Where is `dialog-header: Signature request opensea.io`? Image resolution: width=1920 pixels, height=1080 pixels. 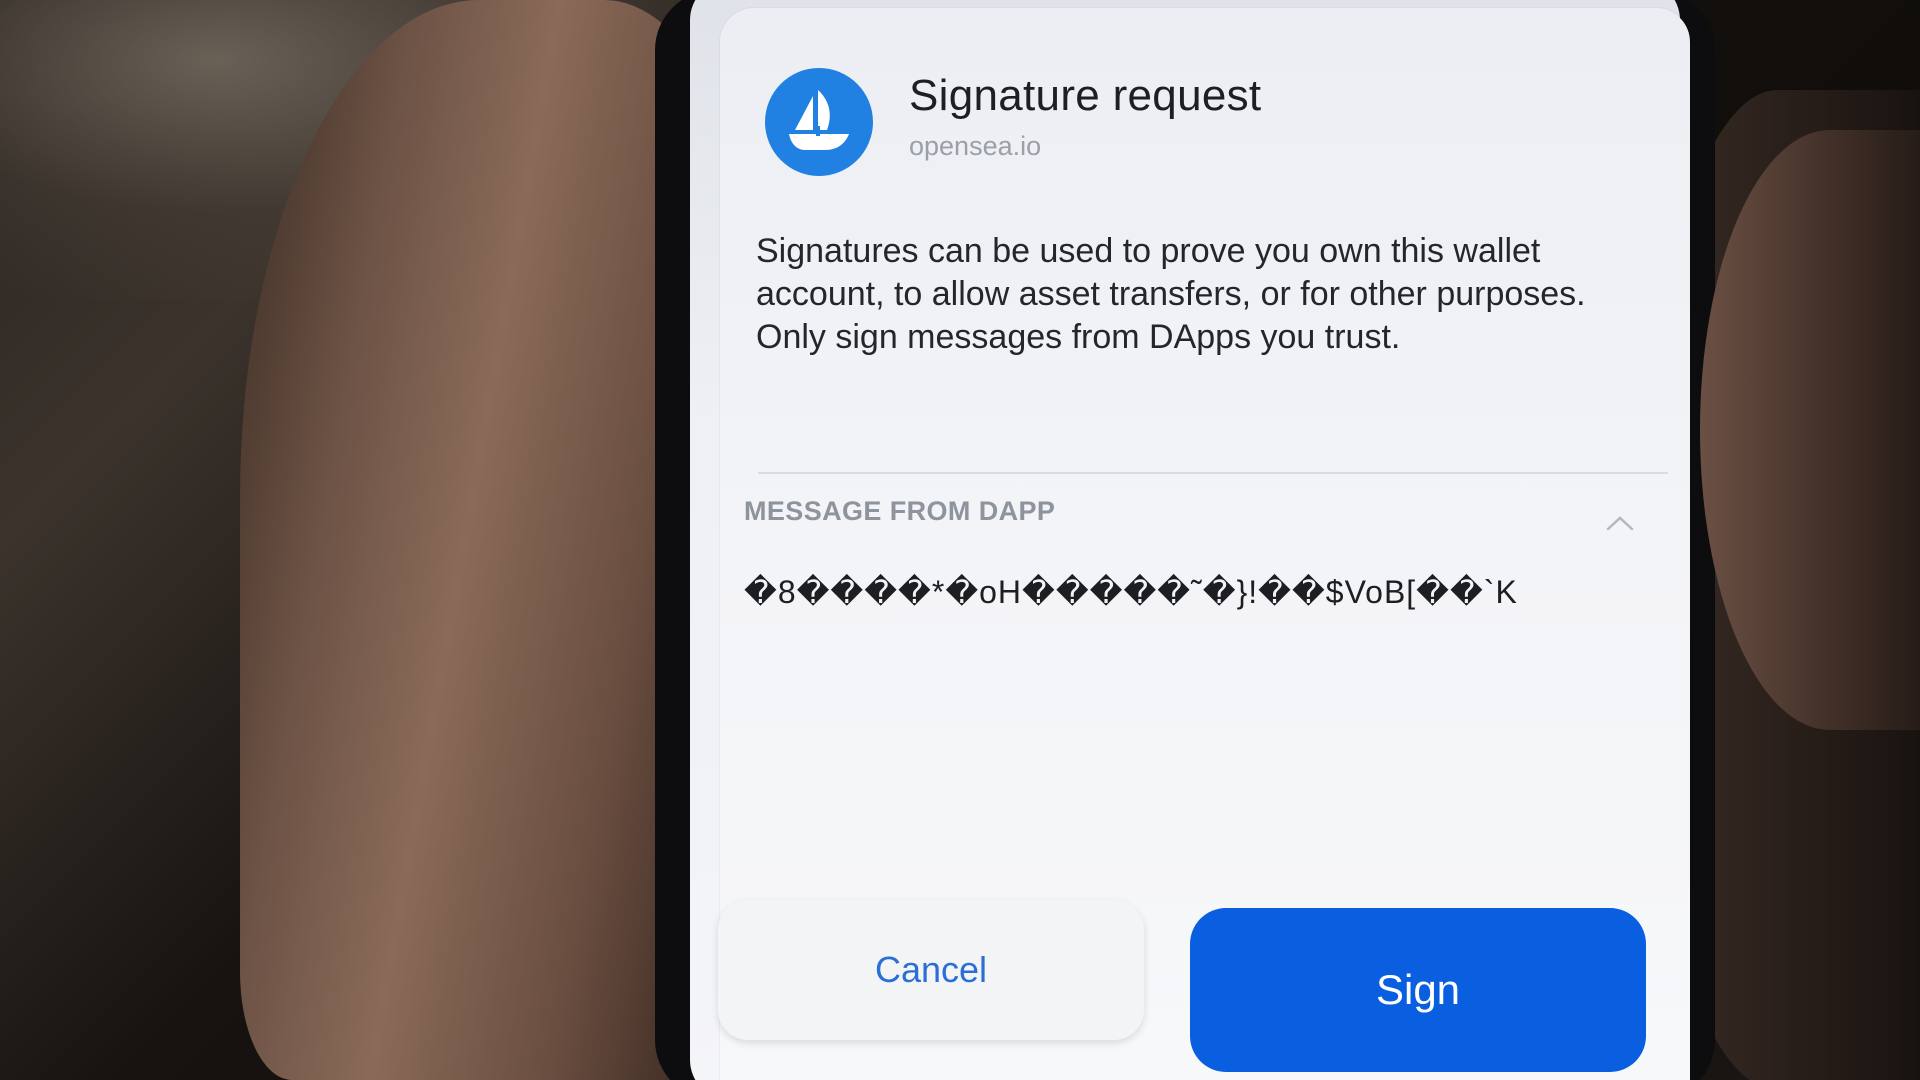
dialog-header: Signature request opensea.io is located at coordinates (1013, 122).